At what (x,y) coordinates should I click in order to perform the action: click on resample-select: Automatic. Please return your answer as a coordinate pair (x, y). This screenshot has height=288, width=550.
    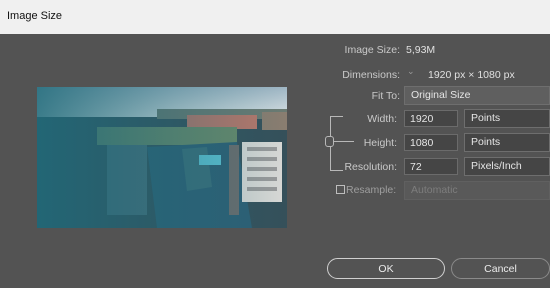
    Looking at the image, I should click on (477, 190).